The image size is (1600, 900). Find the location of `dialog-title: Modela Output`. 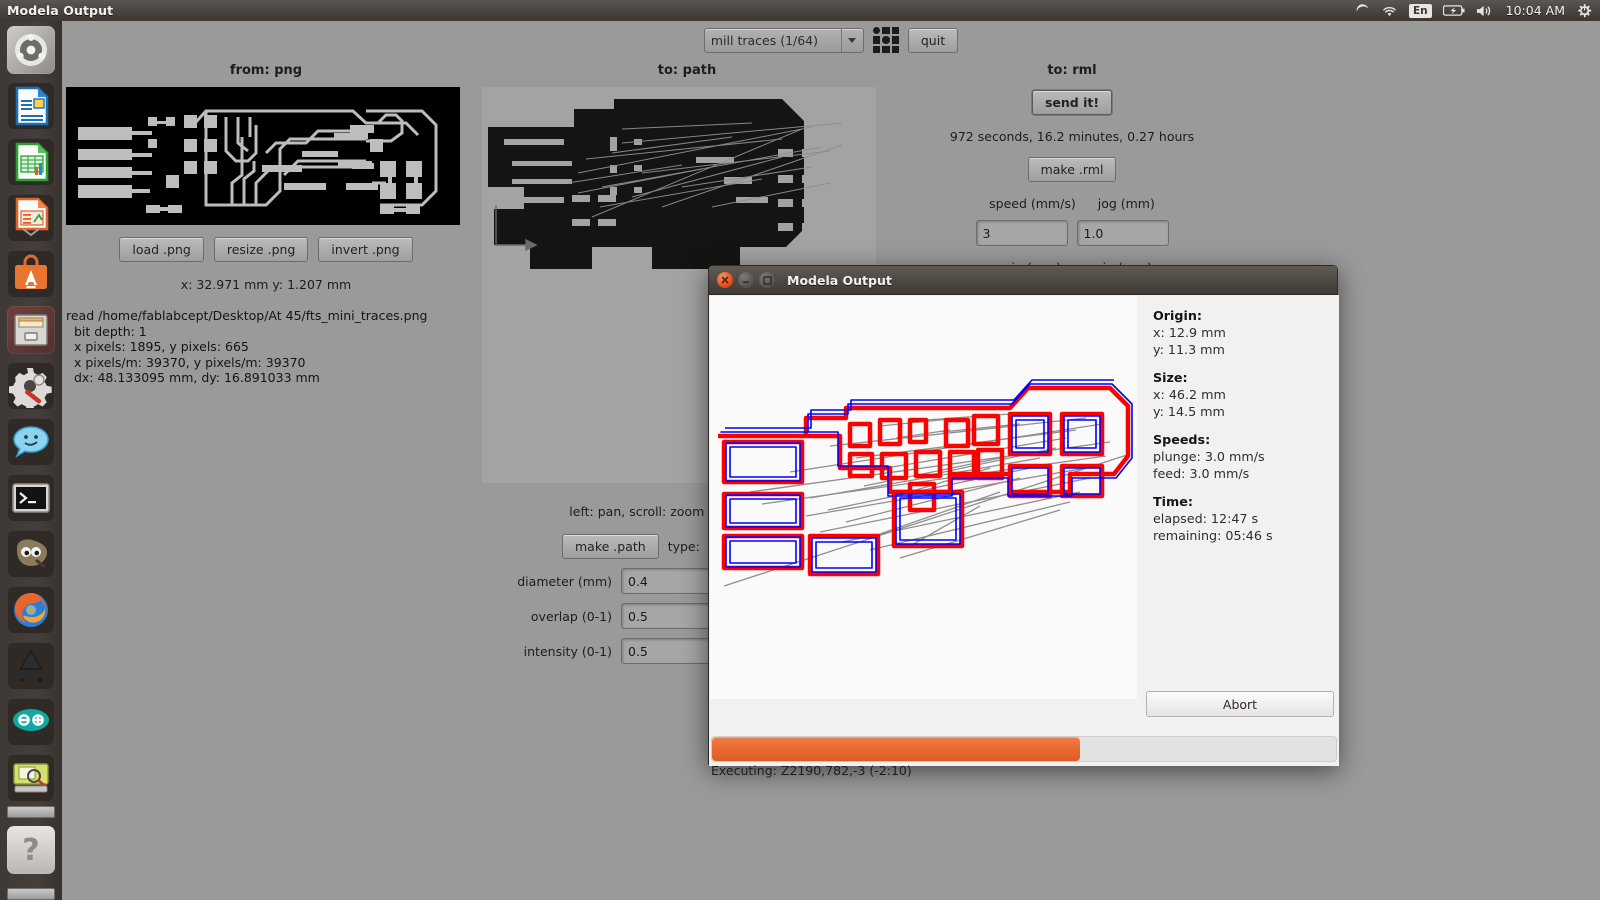

dialog-title: Modela Output is located at coordinates (839, 280).